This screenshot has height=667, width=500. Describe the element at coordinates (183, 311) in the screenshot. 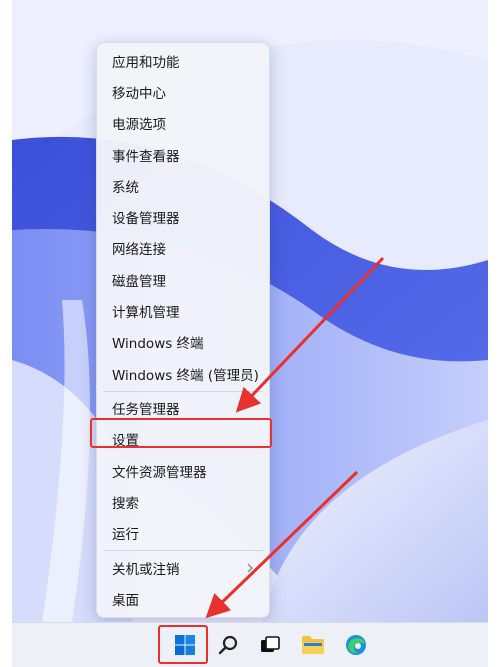

I see `menu-item-computer-management: 计算机管理` at that location.